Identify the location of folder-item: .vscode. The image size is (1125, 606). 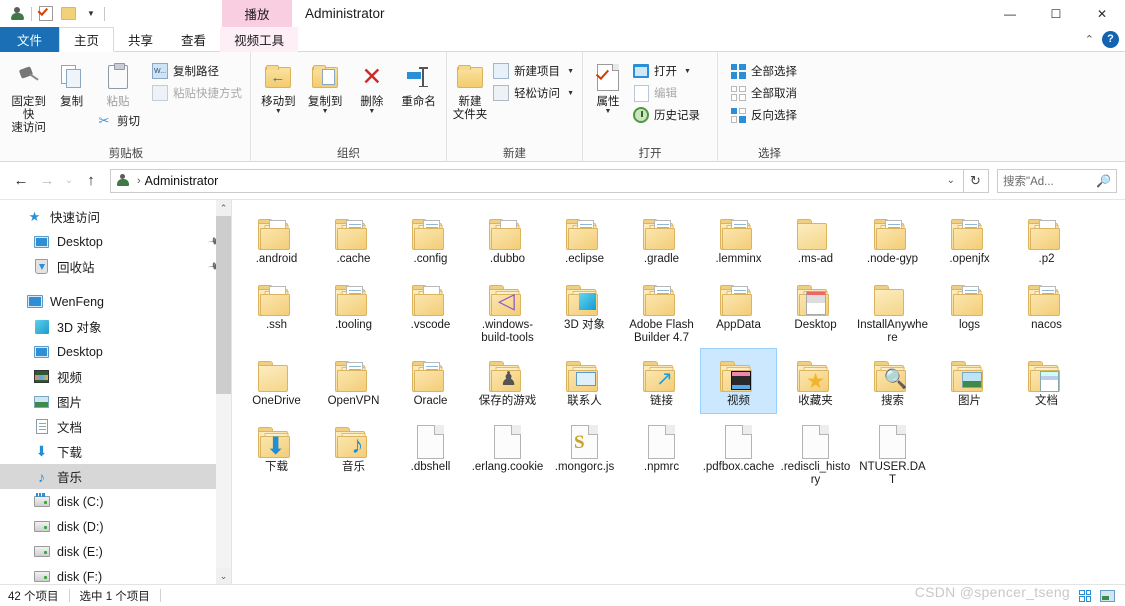
(430, 310).